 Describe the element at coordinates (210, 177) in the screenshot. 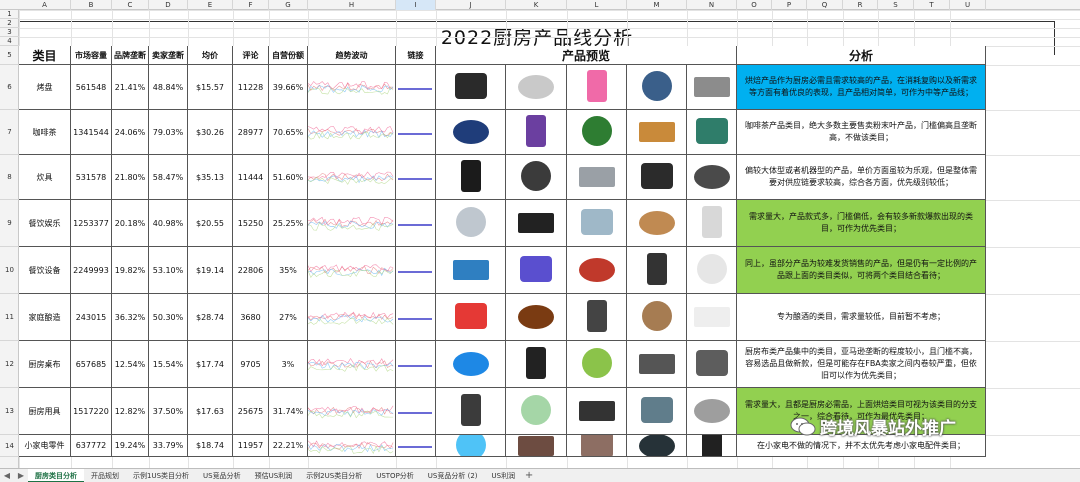

I see `price-cell: $35.13` at that location.